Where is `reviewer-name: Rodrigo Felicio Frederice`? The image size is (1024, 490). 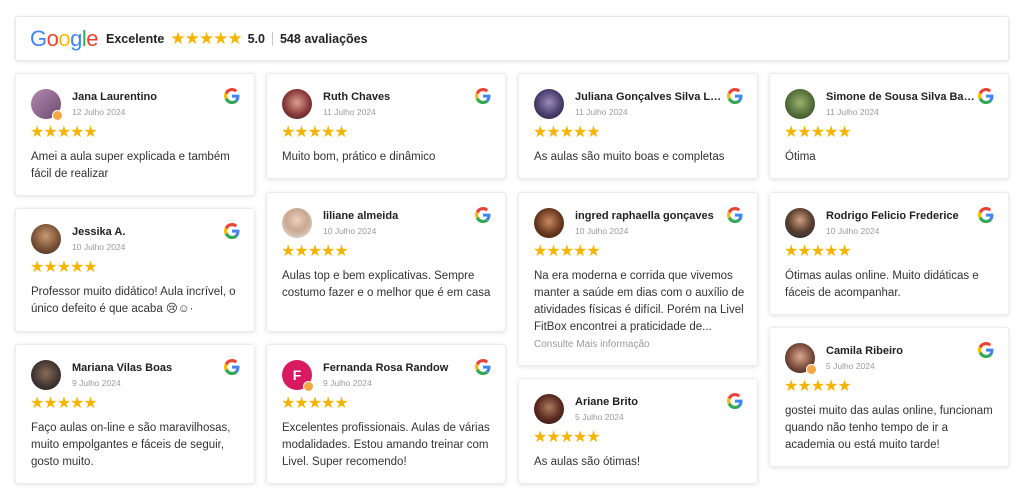
reviewer-name: Rodrigo Felicio Frederice is located at coordinates (901, 216).